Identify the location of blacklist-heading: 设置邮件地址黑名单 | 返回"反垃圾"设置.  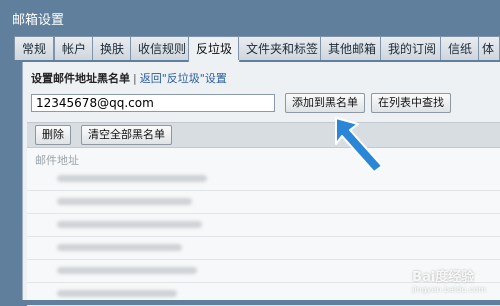
(129, 78).